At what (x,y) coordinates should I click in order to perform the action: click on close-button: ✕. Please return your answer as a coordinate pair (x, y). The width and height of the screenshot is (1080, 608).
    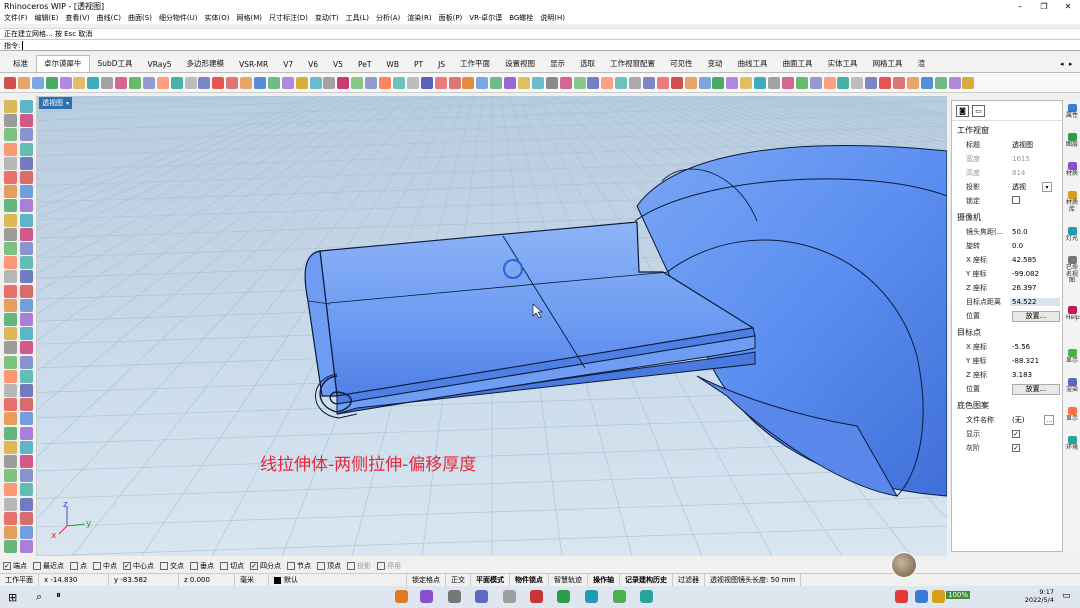
    Looking at the image, I should click on (1068, 6).